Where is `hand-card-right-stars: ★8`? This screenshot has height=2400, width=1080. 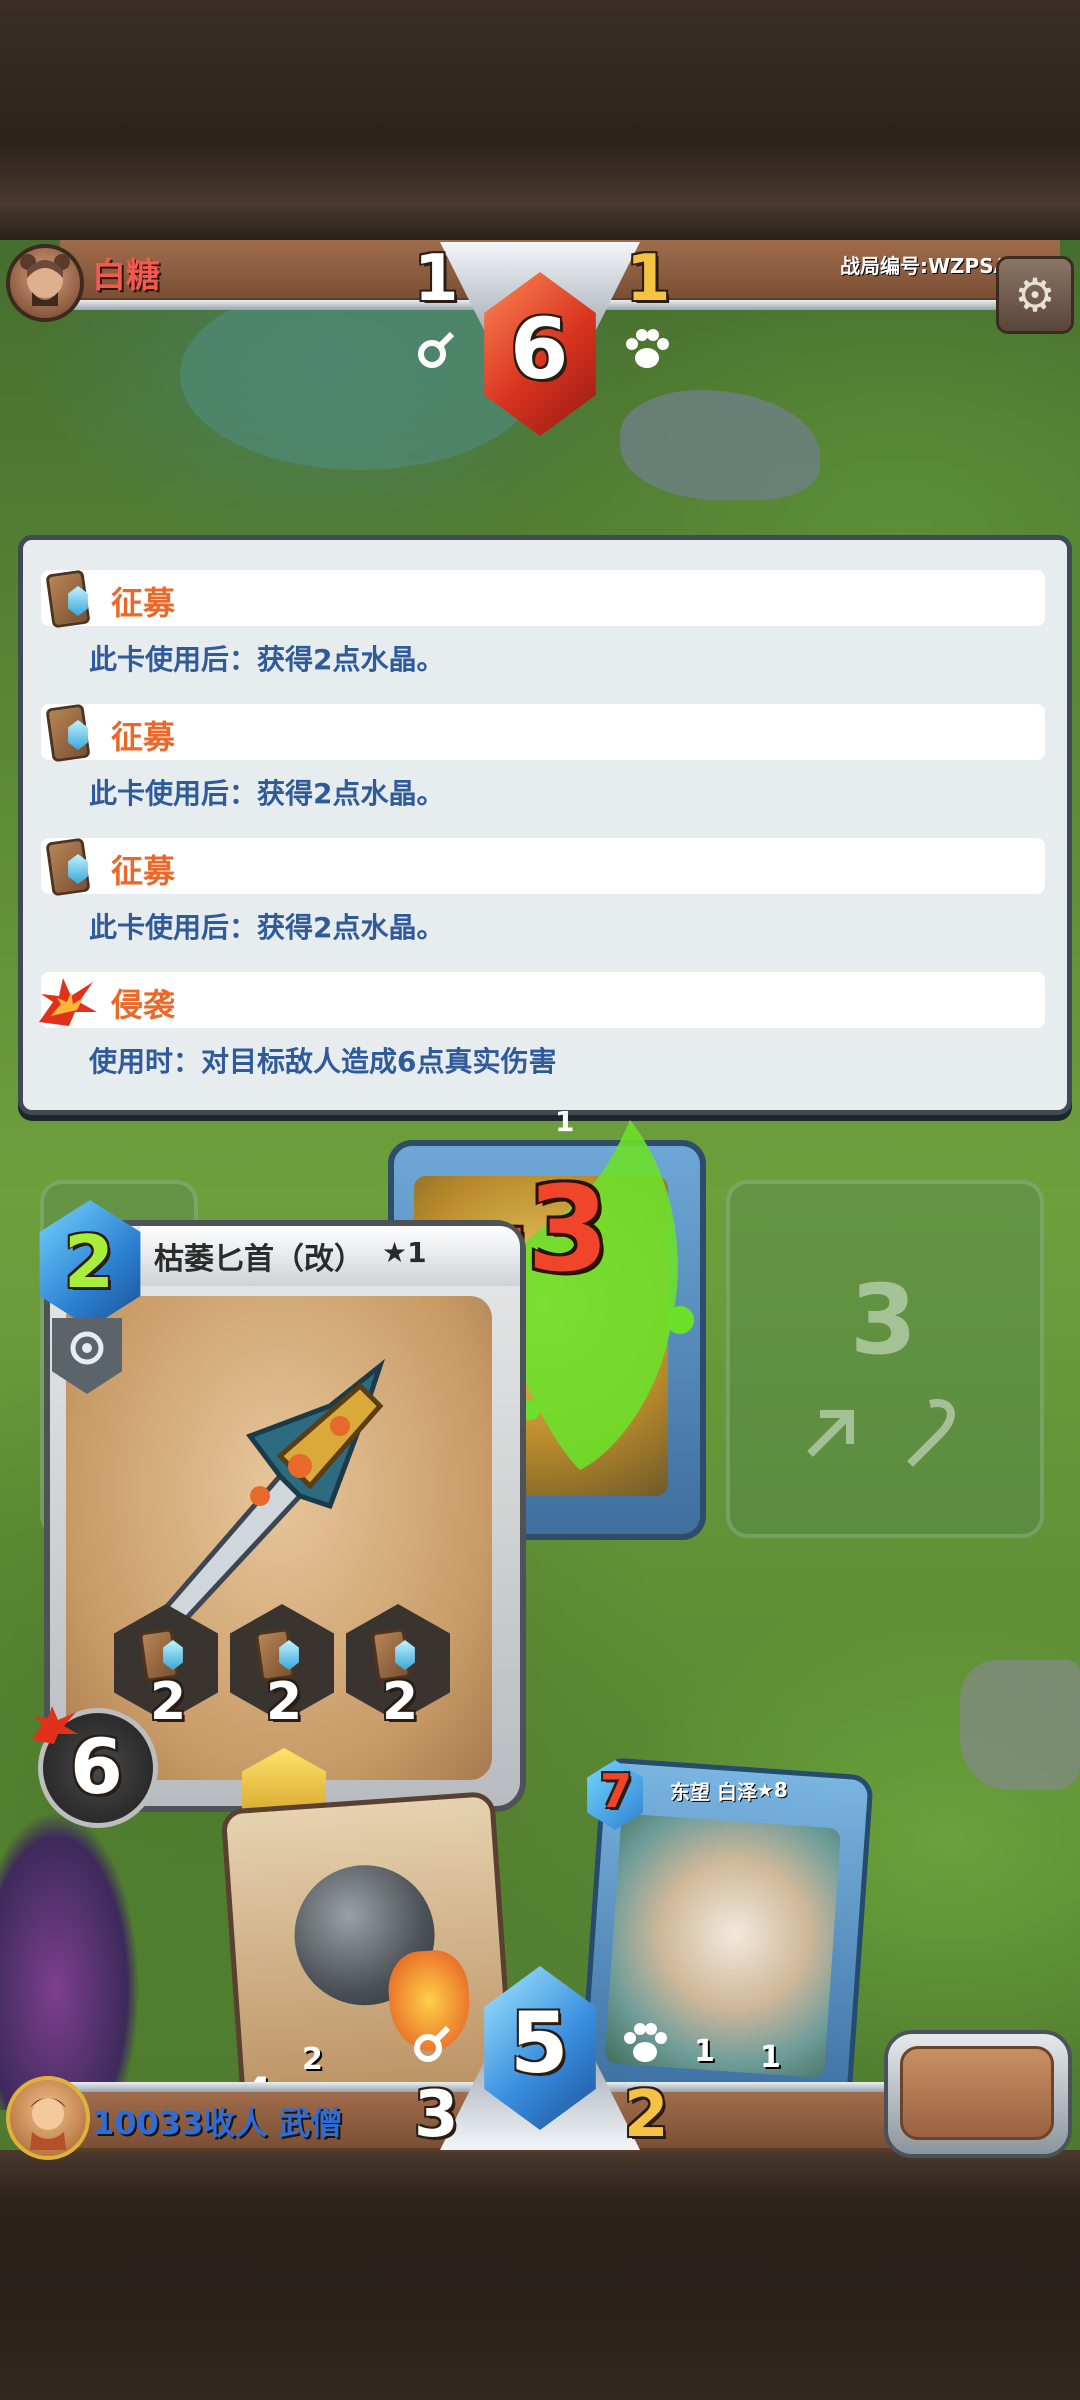
hand-card-right-stars: ★8 is located at coordinates (772, 1790).